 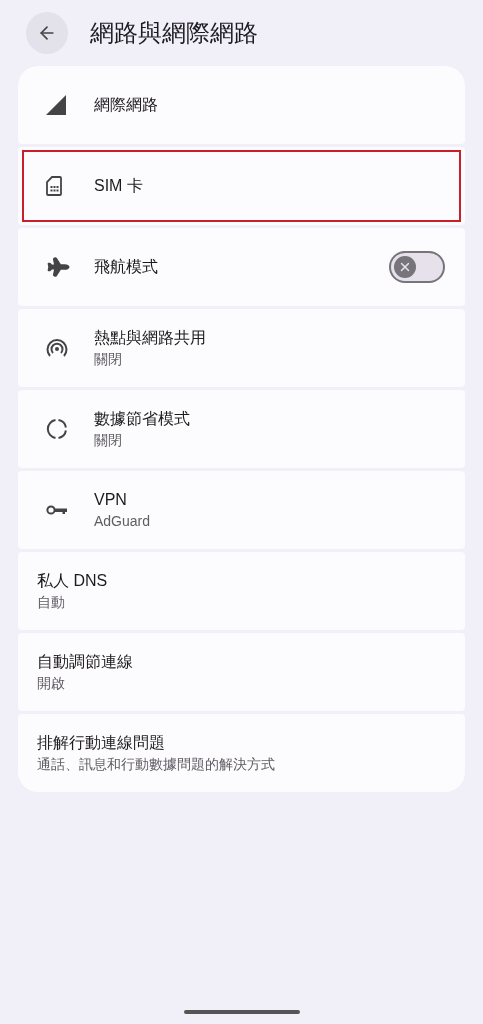 I want to click on hotspot-icon, so click(x=57, y=348).